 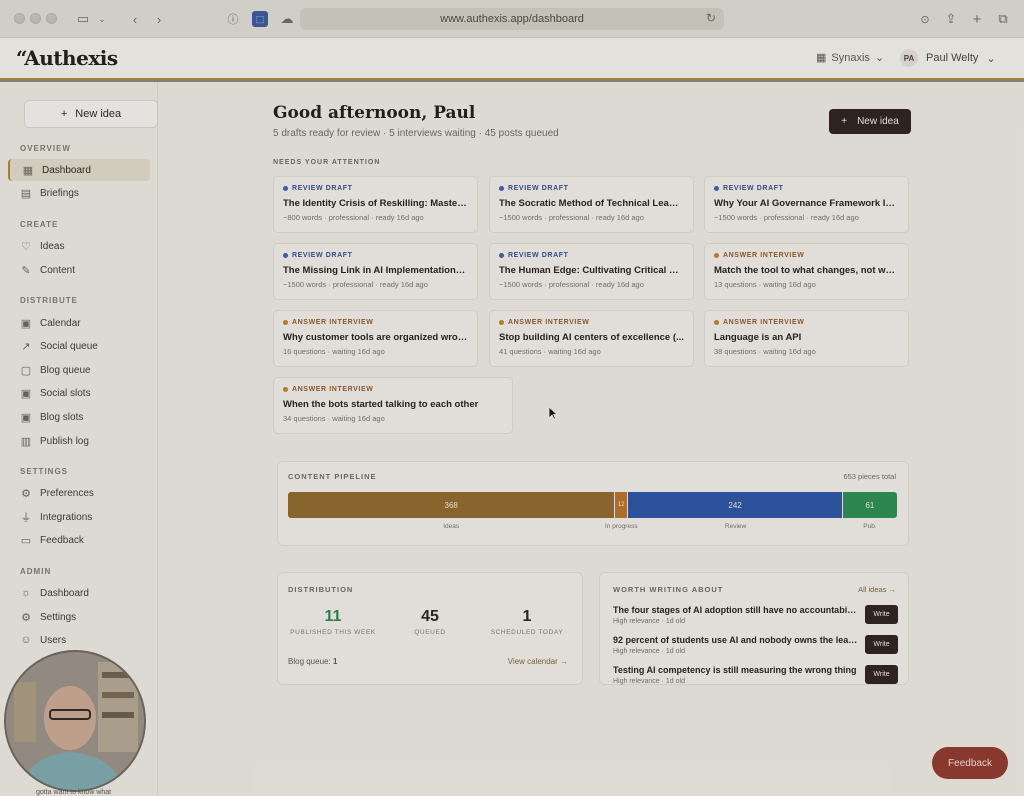 What do you see at coordinates (19, 18) in the screenshot?
I see `close-window-button` at bounding box center [19, 18].